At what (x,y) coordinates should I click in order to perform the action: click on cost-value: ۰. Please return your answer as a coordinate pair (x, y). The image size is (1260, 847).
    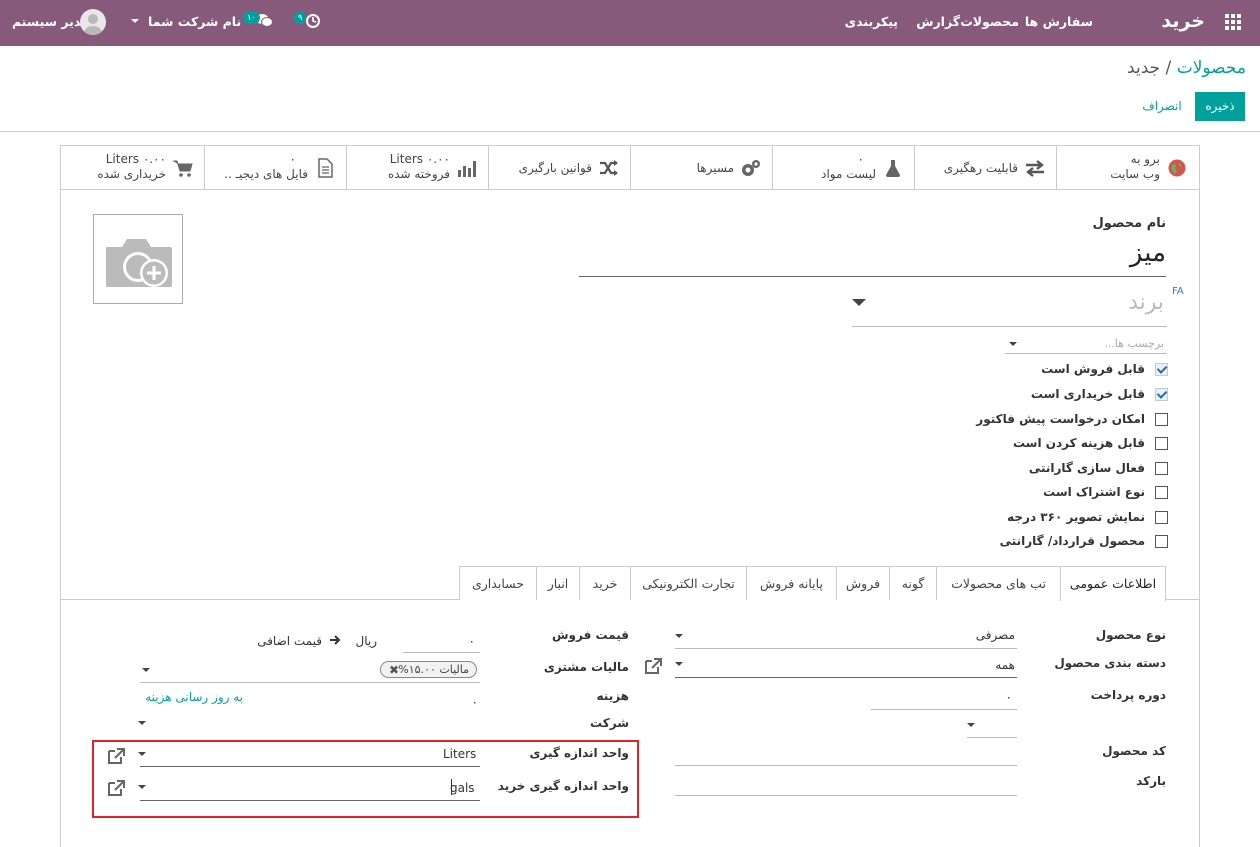
    Looking at the image, I should click on (474, 702).